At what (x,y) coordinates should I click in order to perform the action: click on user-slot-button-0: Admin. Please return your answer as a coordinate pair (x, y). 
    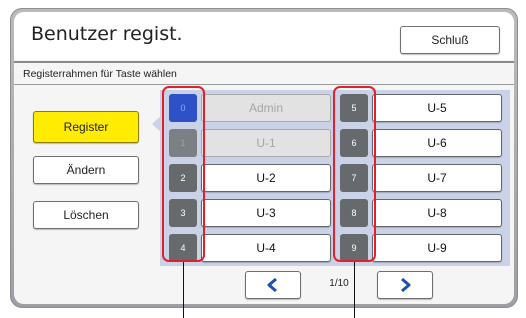
    Looking at the image, I should click on (266, 108).